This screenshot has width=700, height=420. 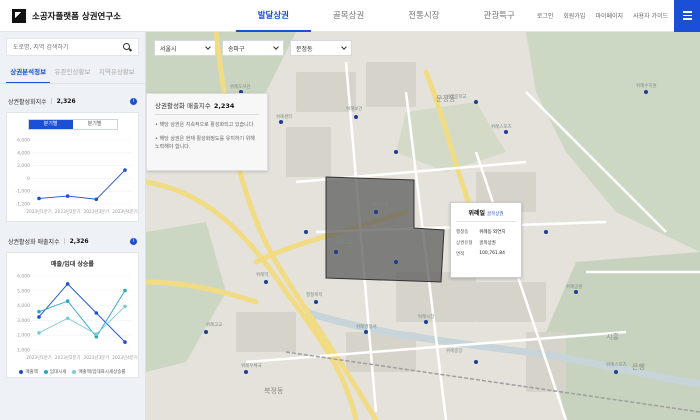 What do you see at coordinates (34, 242) in the screenshot?
I see `stat-label: 상권활성화 매출지수` at bounding box center [34, 242].